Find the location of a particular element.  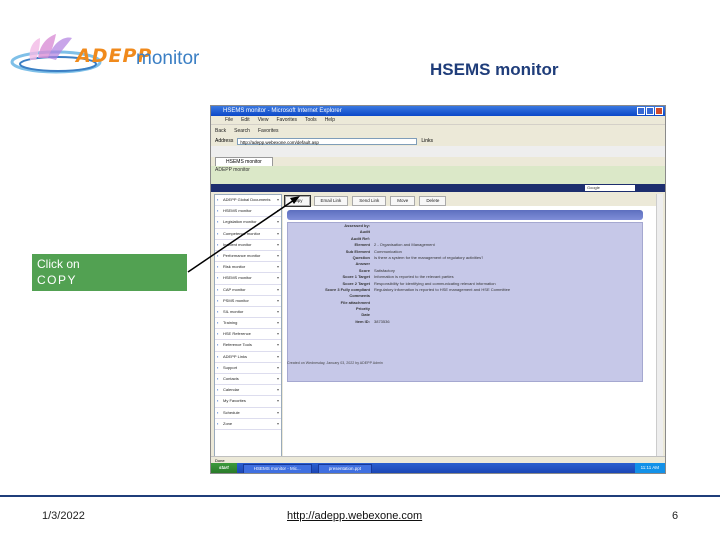

sidebar-item: Calendar is located at coordinates (248, 391).